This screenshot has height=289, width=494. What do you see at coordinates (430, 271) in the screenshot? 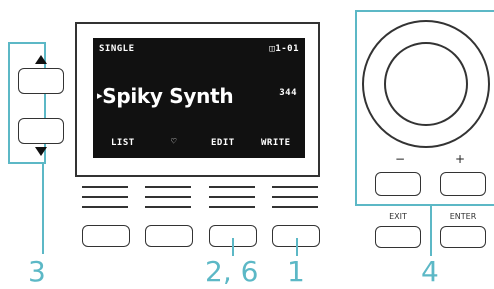
I see `callout-4: 4` at bounding box center [430, 271].